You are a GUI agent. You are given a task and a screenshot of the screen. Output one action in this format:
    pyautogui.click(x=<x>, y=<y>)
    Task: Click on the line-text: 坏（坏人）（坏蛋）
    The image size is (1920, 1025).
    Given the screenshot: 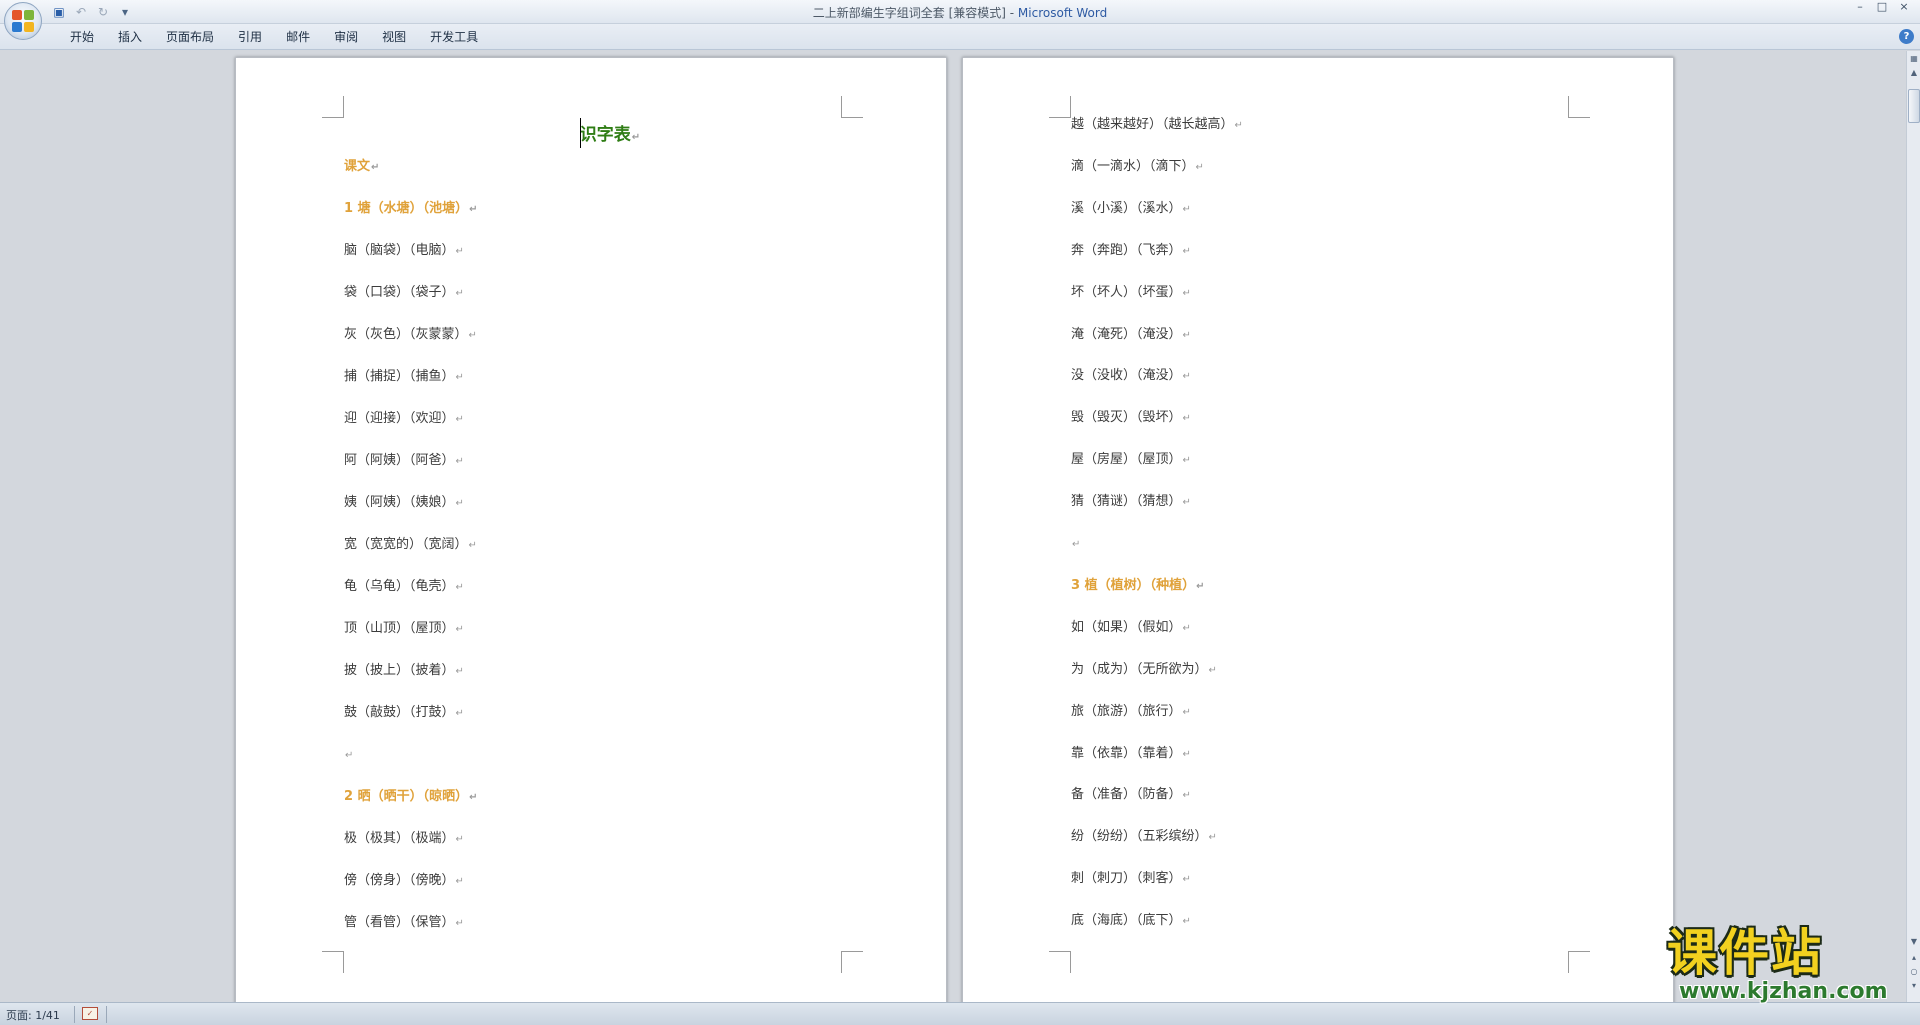 What is the action you would take?
    pyautogui.click(x=1126, y=292)
    